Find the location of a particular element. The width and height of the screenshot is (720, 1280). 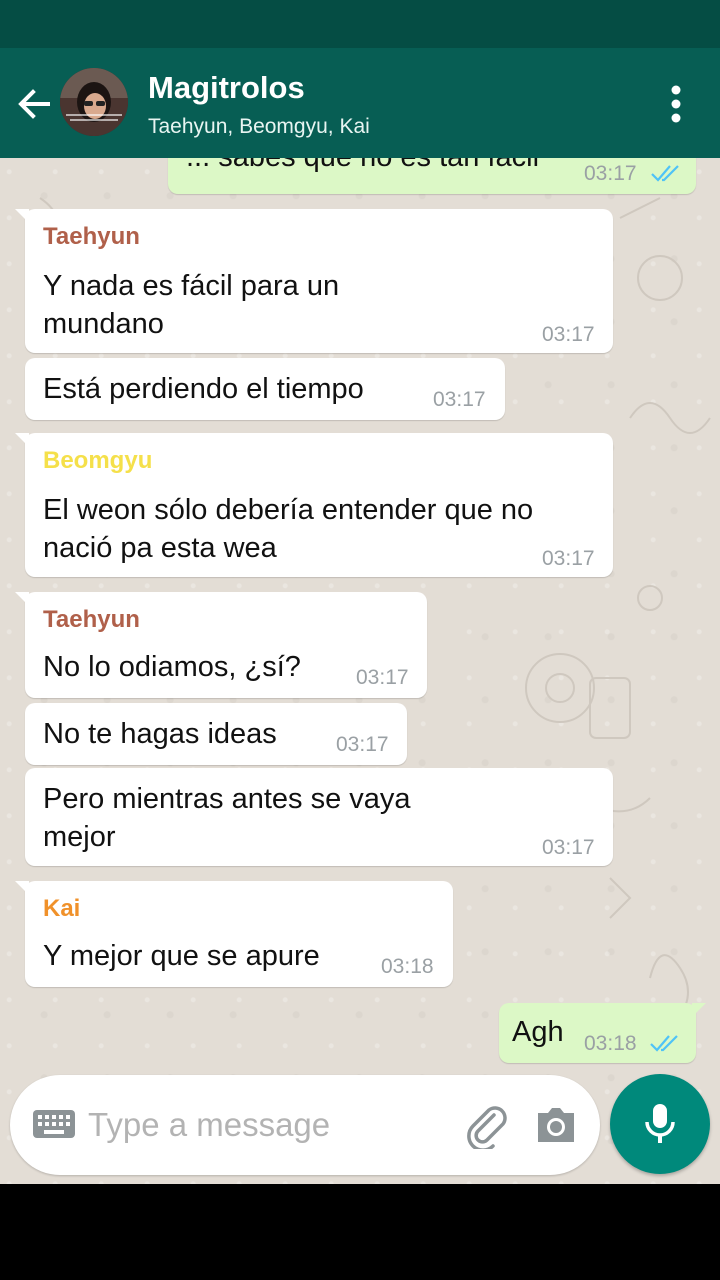

more-vert-icon is located at coordinates (676, 104).